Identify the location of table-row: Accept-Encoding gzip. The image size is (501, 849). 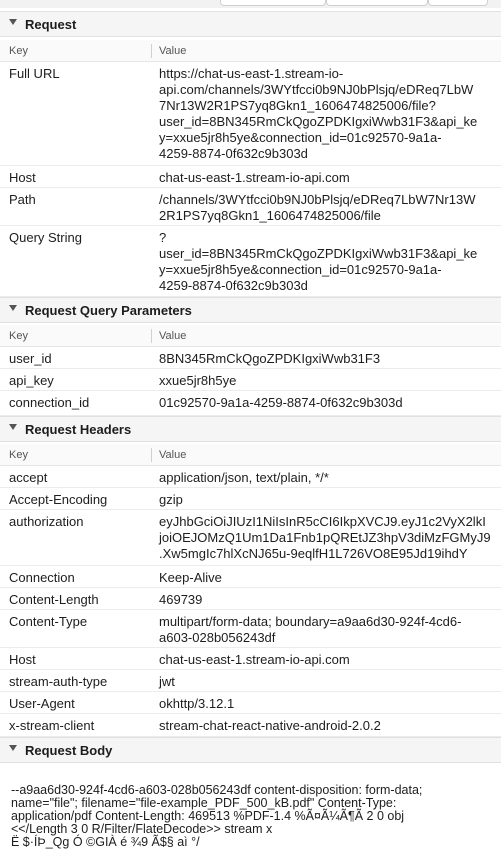
(250, 499).